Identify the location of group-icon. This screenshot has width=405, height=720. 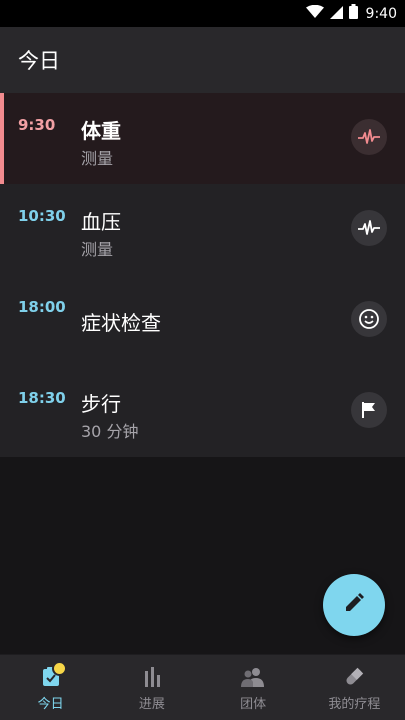
(253, 677).